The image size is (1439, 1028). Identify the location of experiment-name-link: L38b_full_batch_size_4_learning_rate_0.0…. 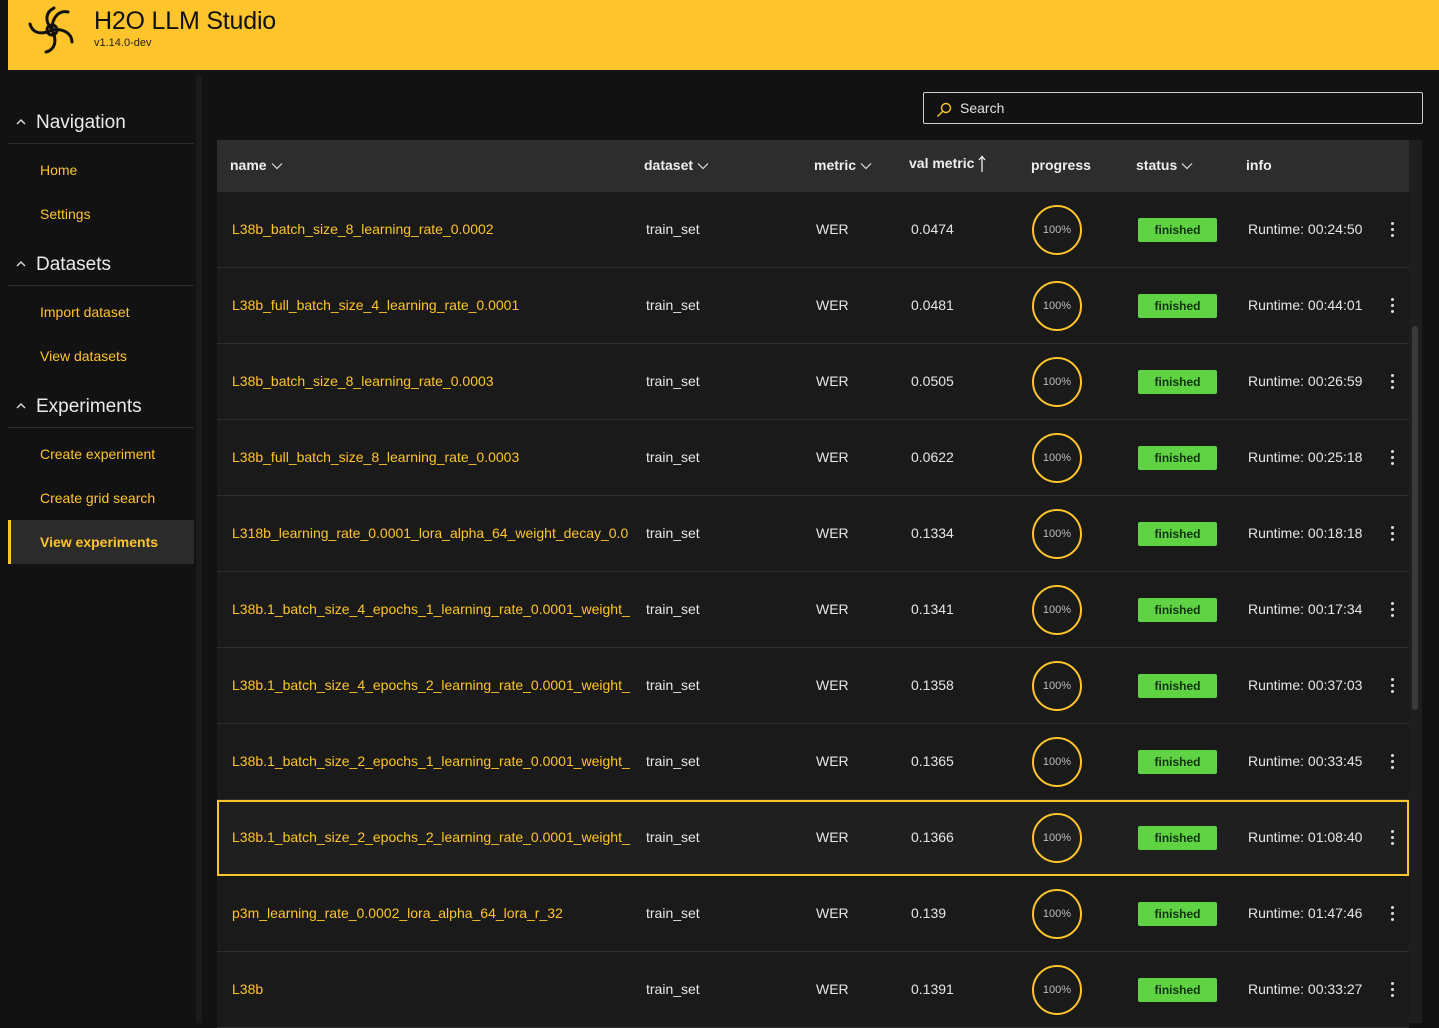
(433, 305).